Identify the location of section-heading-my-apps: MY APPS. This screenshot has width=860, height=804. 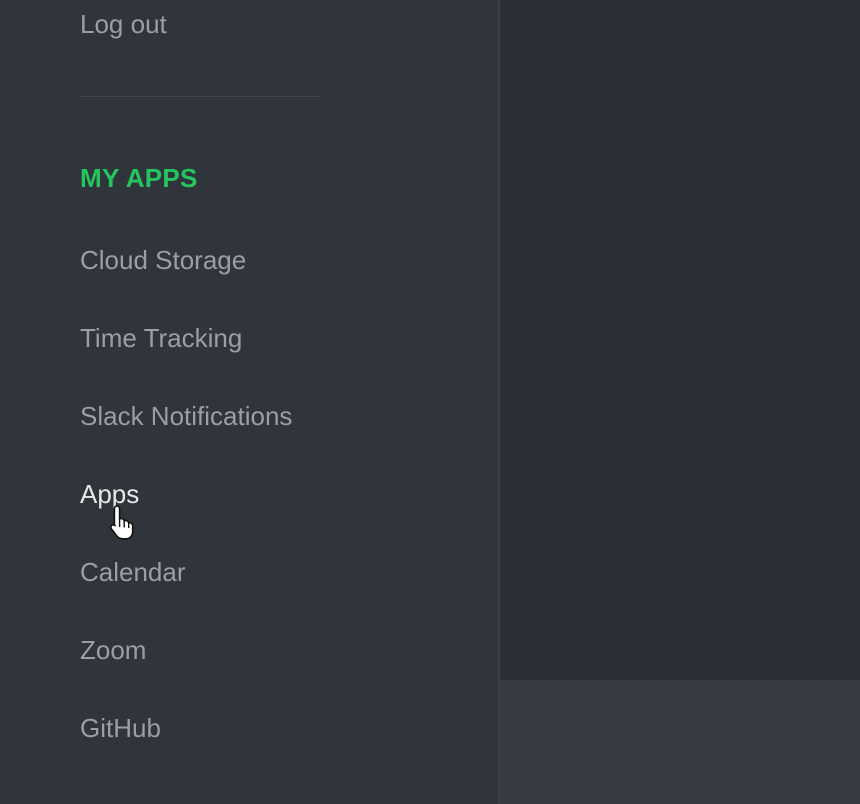
(139, 178).